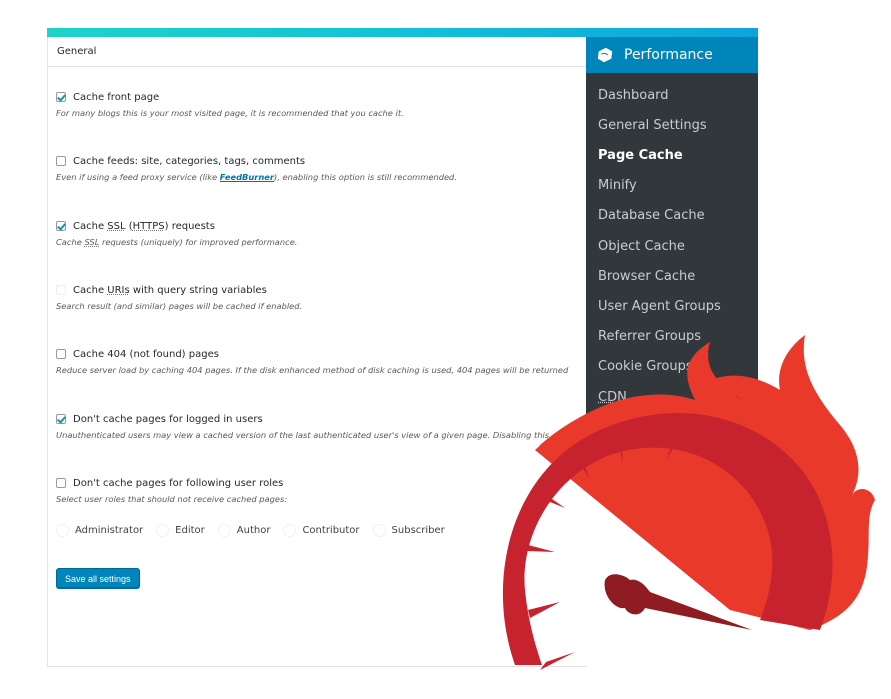 The image size is (891, 699). What do you see at coordinates (61, 97) in the screenshot?
I see `cache-front-page-checkbox` at bounding box center [61, 97].